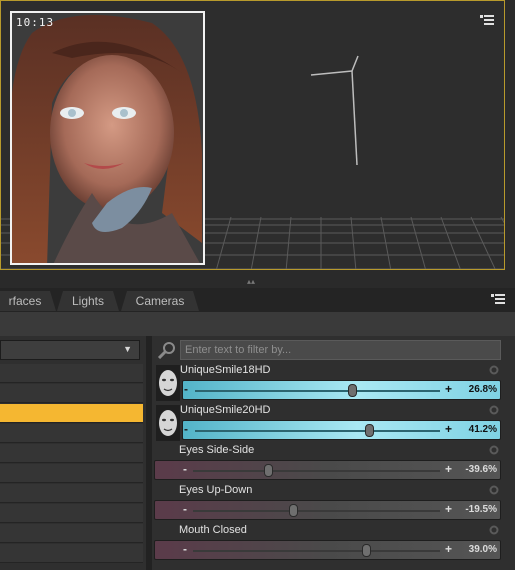  I want to click on property-slider: Eyes Side-Side - + -39.6%, so click(327, 462).